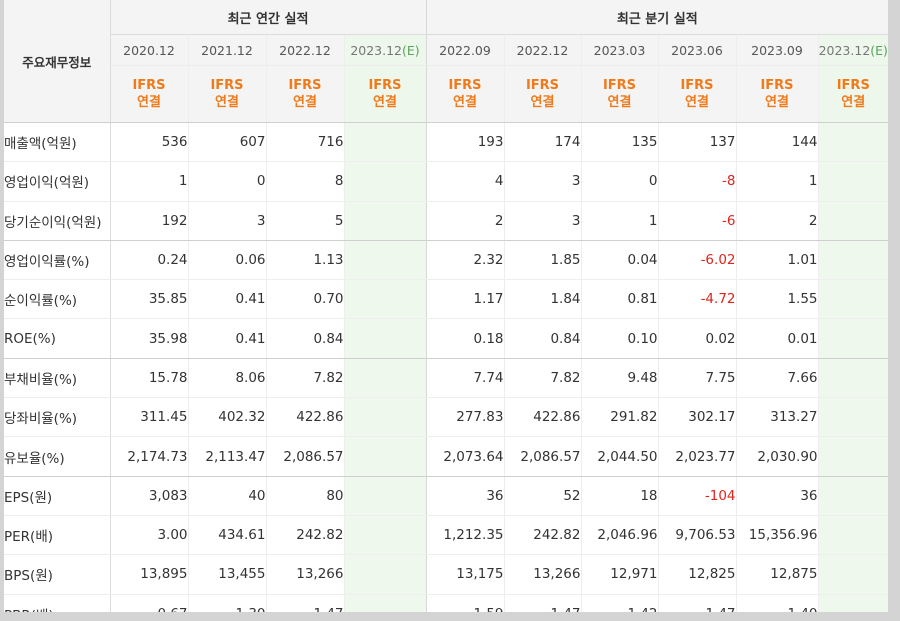  I want to click on table-cell: 40, so click(226, 496).